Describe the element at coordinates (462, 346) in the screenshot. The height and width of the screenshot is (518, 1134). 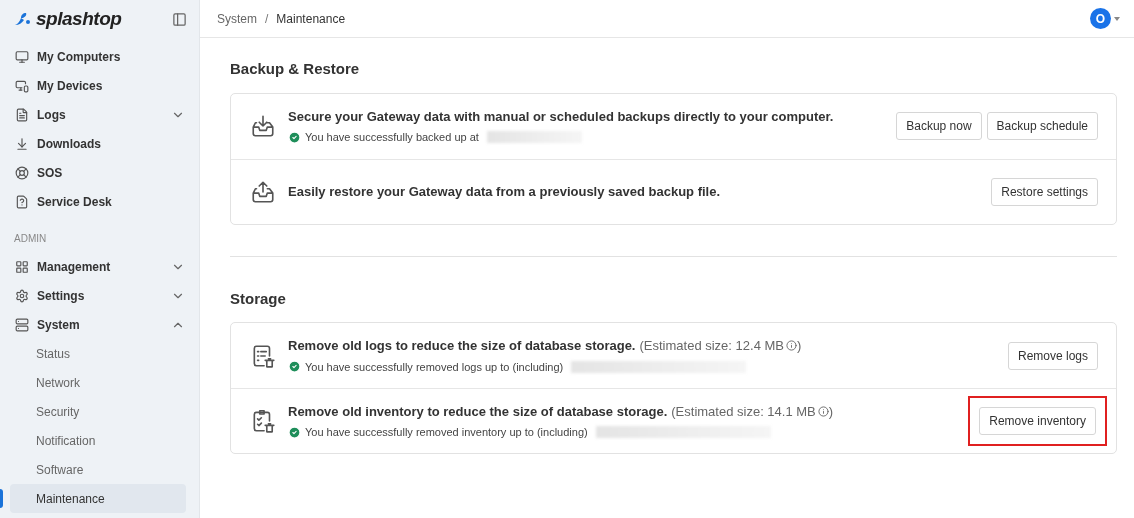
I see `row-description: Remove old logs to reduce the size of database storage.` at that location.